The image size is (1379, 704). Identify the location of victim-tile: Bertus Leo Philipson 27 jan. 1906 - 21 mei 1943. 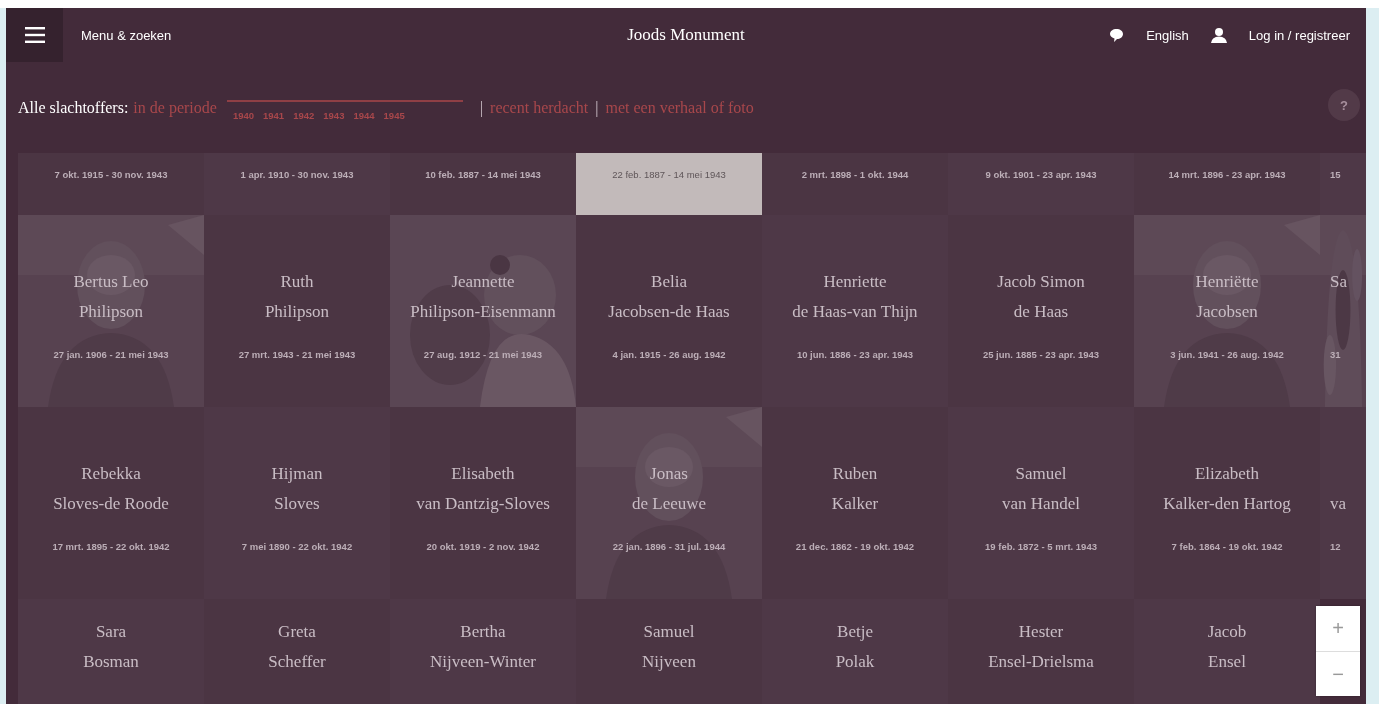
(111, 311).